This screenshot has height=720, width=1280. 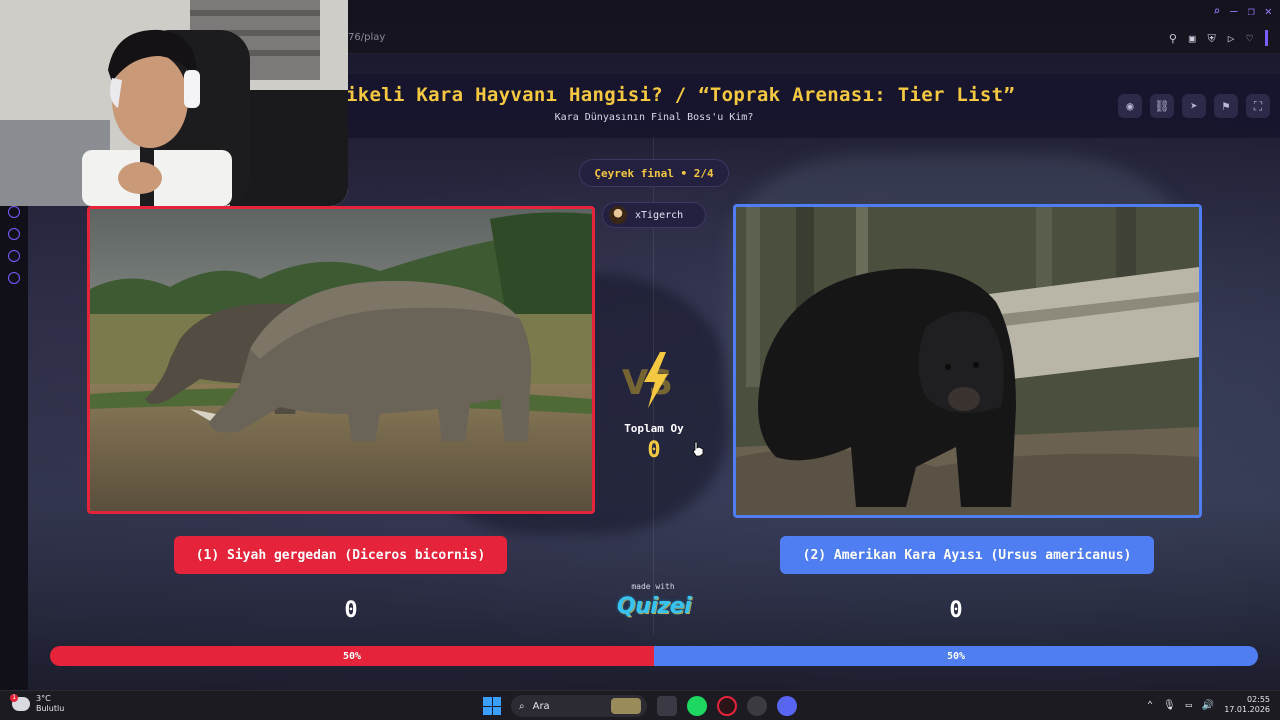 What do you see at coordinates (956, 656) in the screenshot?
I see `right-vote-fill: 50%` at bounding box center [956, 656].